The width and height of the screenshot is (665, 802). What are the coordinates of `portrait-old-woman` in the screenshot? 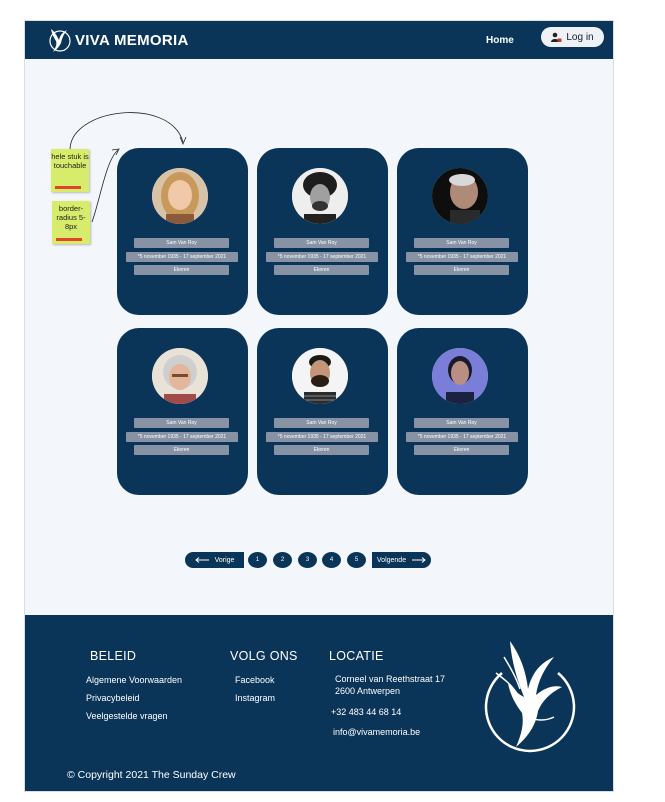 It's located at (180, 376).